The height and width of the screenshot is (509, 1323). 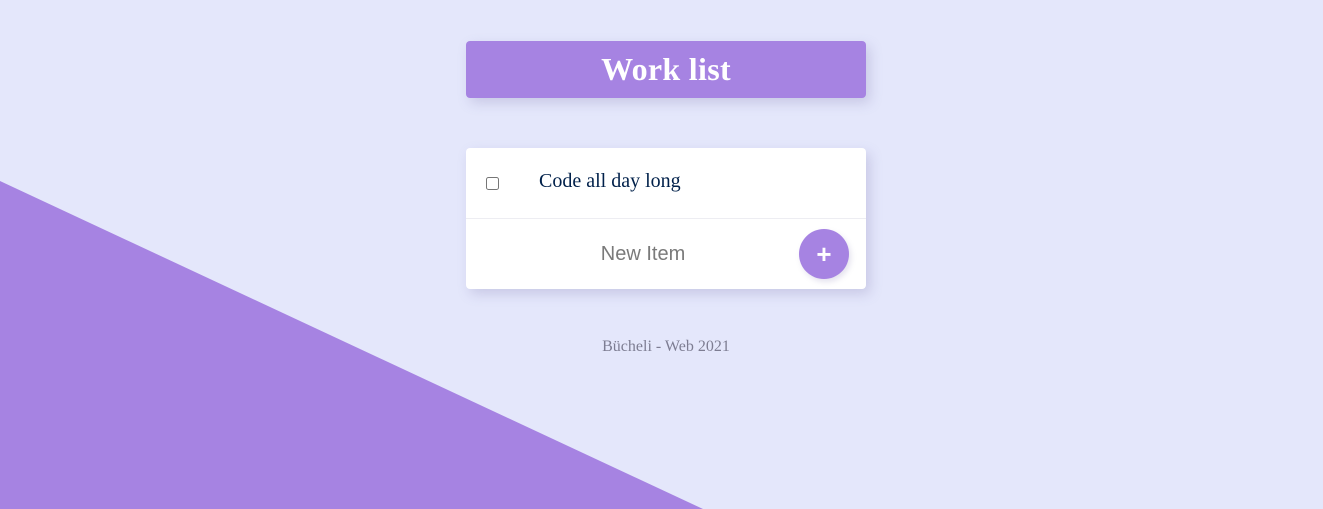 I want to click on list-item: Code all day long, so click(x=666, y=183).